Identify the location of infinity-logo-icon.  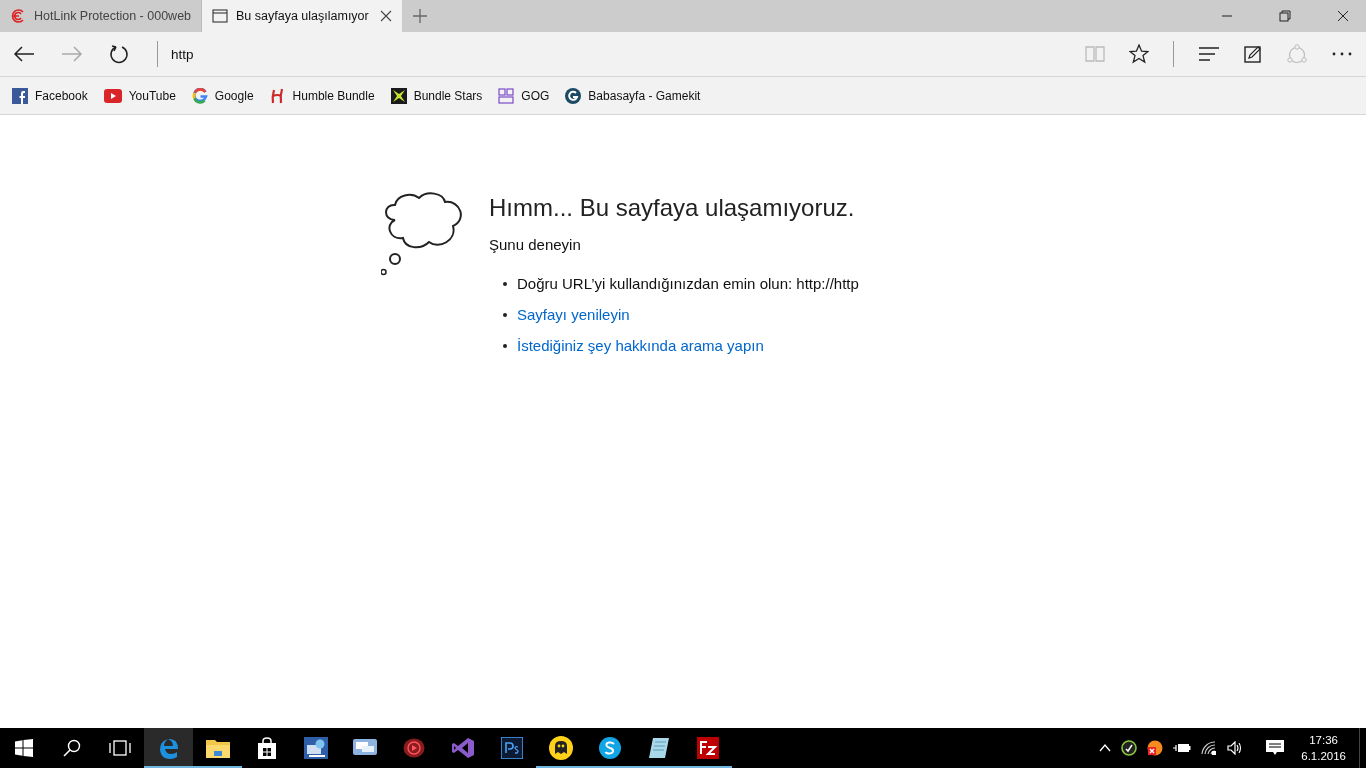
(462, 748).